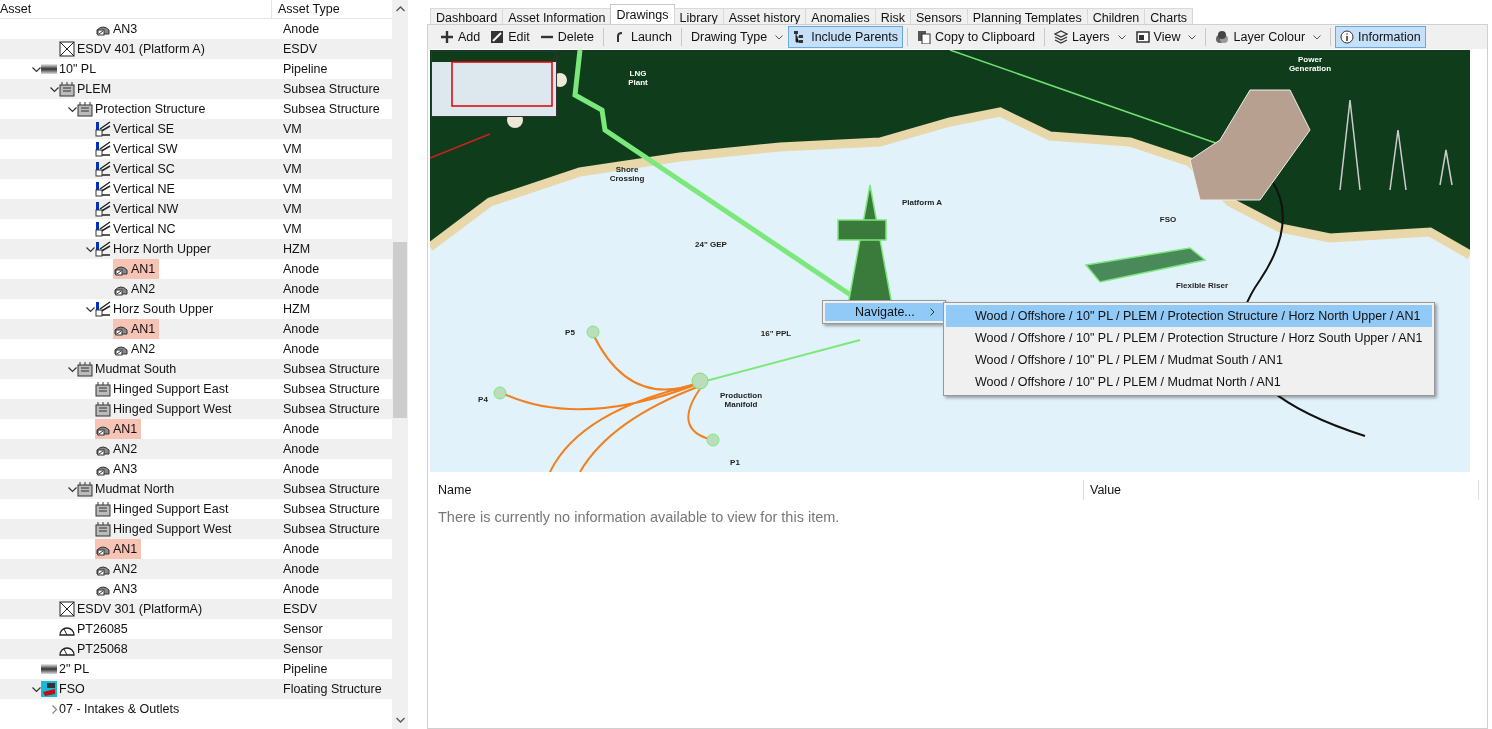  I want to click on tree-item: 07 - Intakes & Outlets, so click(119, 709).